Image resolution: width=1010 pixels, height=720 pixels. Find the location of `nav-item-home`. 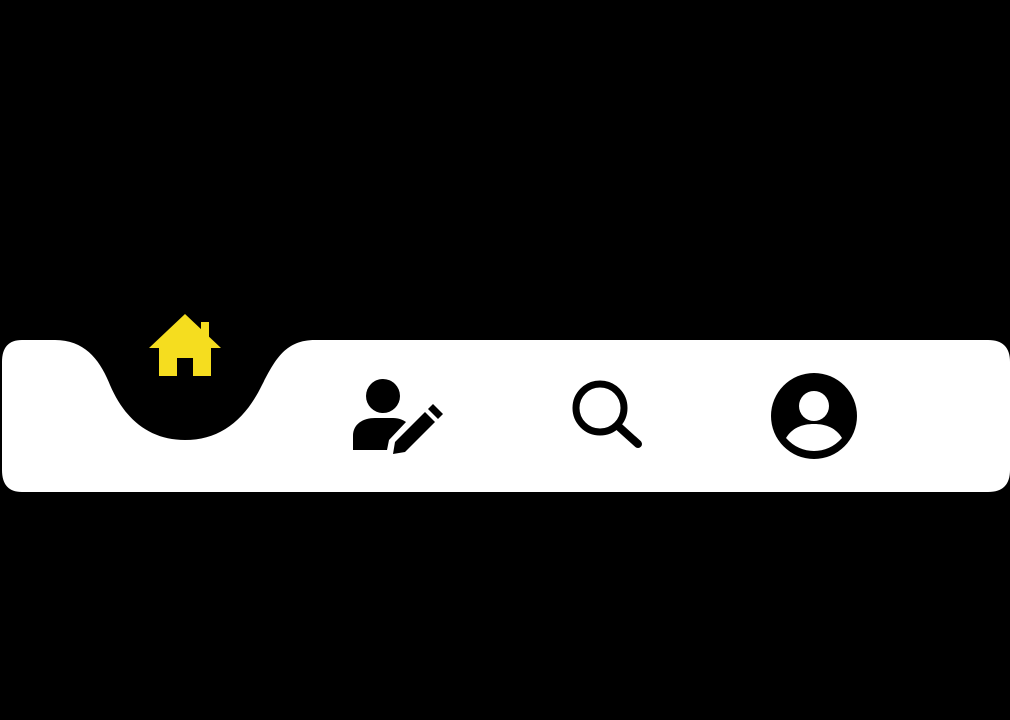

nav-item-home is located at coordinates (185, 347).